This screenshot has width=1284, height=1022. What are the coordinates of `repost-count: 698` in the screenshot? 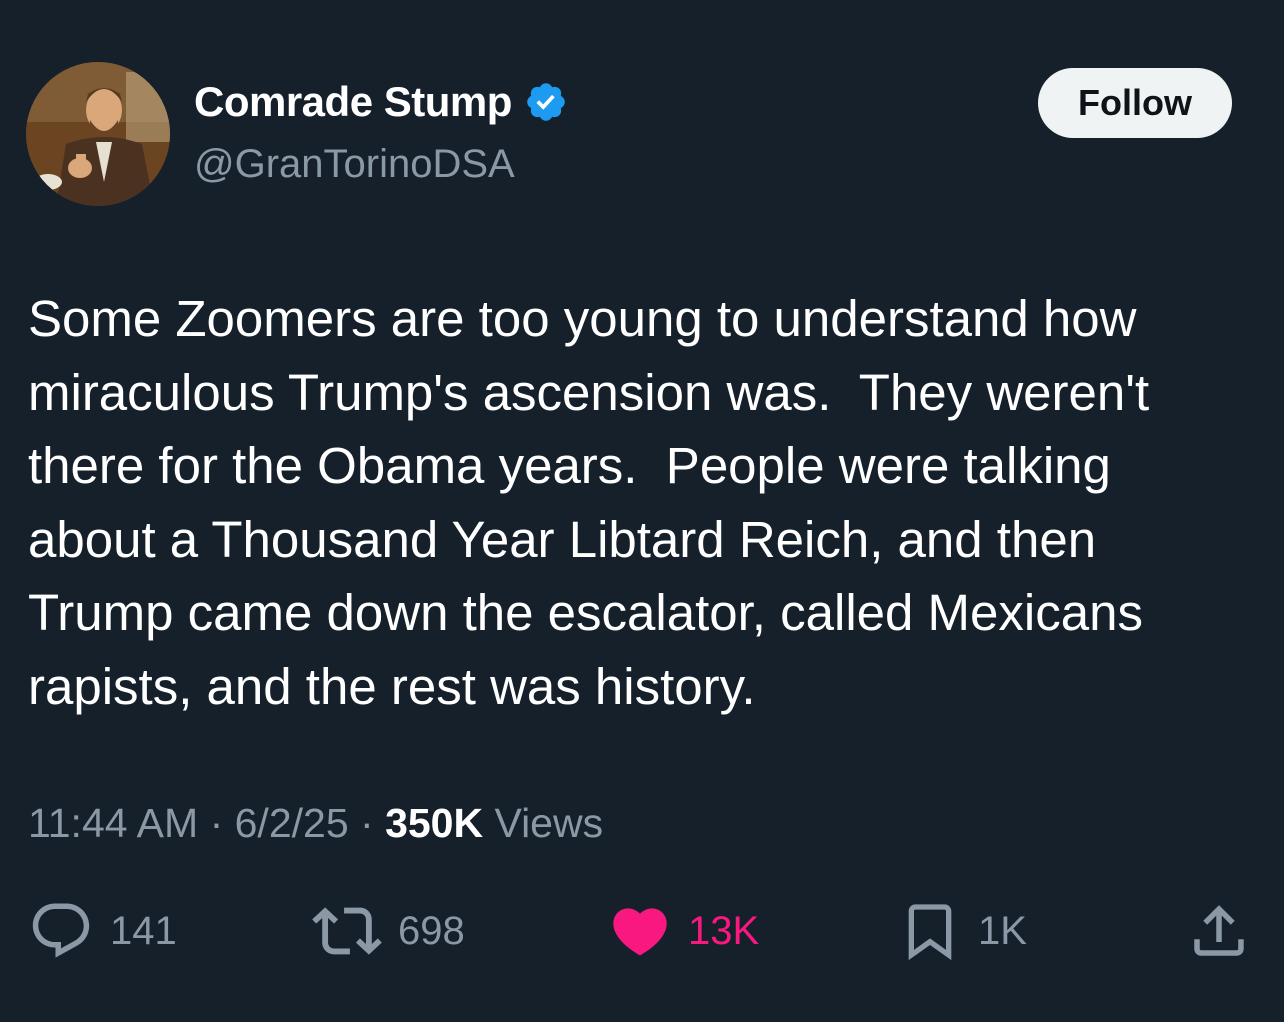 It's located at (431, 930).